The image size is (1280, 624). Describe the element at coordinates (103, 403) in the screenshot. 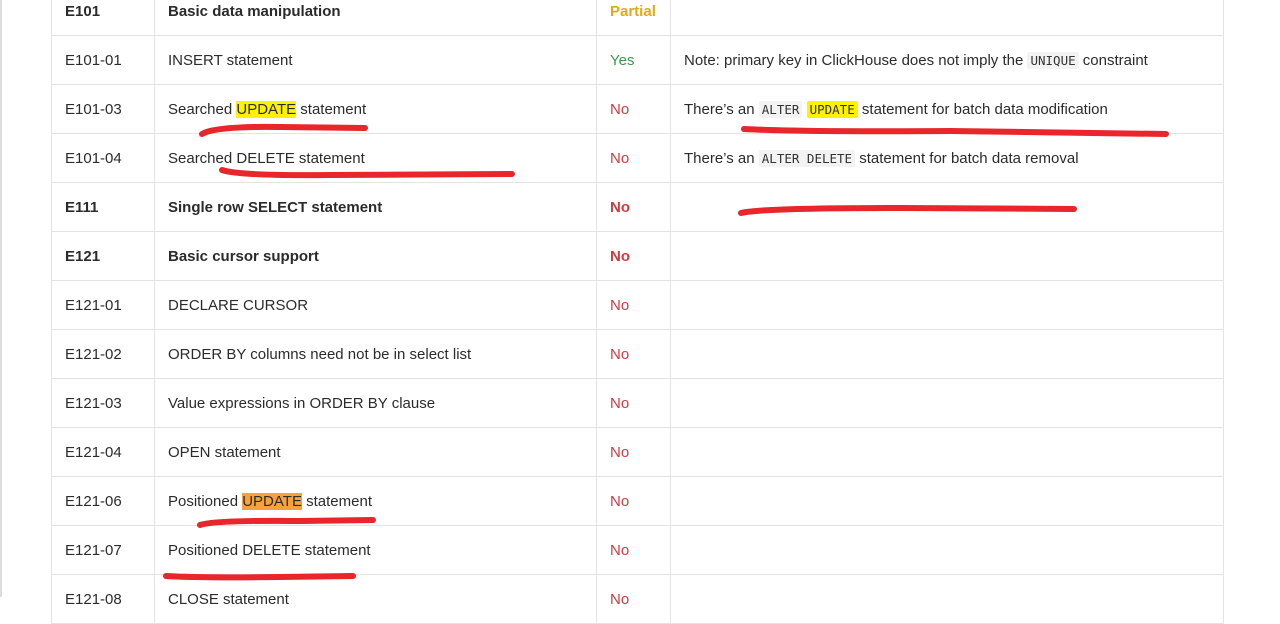

I see `feature-id: E121-03` at that location.